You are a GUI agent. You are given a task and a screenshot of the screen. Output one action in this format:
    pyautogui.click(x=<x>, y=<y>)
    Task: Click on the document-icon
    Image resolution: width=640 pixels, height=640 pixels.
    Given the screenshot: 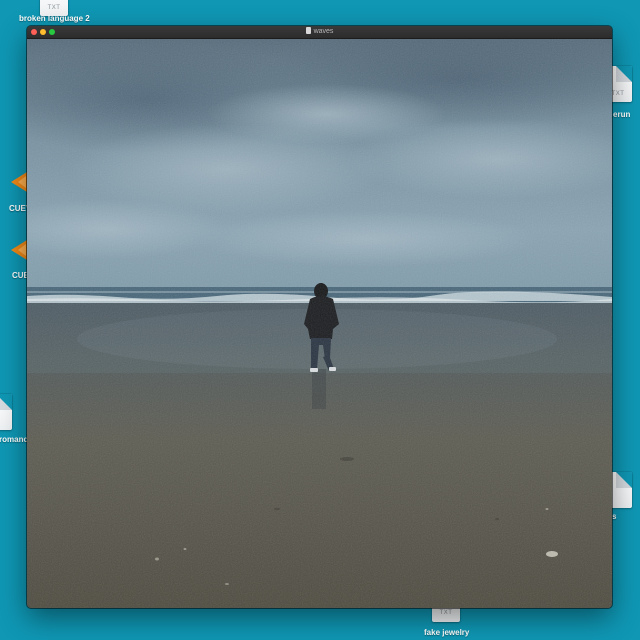 What is the action you would take?
    pyautogui.click(x=308, y=30)
    